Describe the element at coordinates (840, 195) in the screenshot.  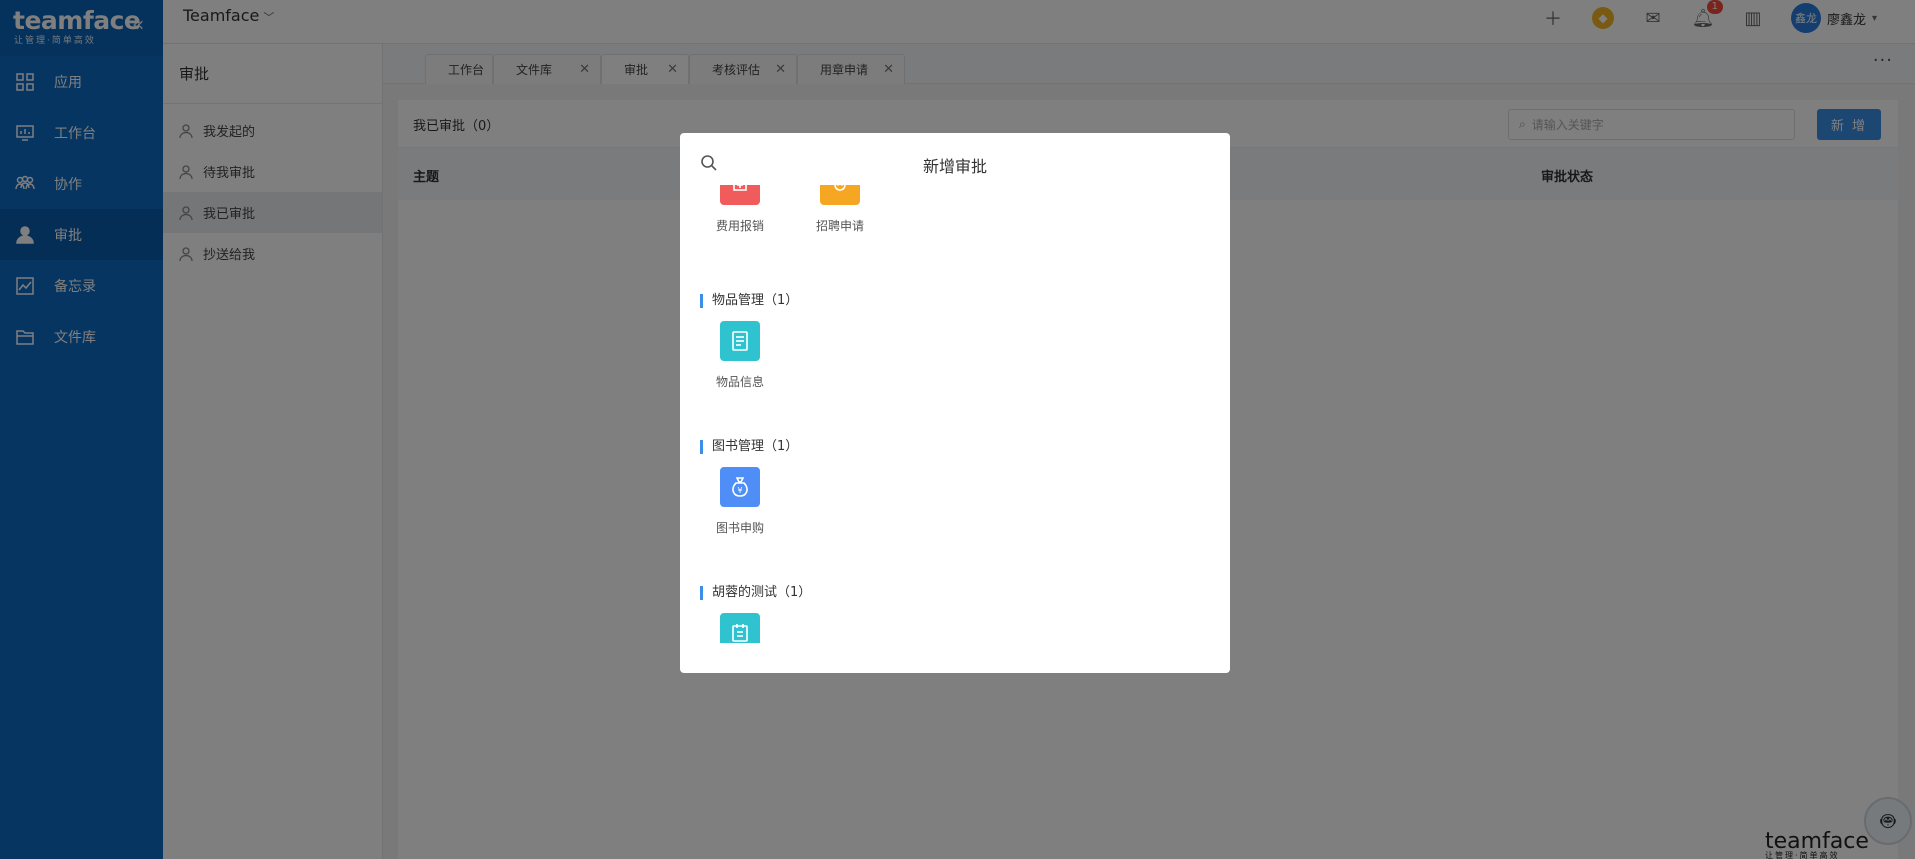
I see `recruit-icon` at that location.